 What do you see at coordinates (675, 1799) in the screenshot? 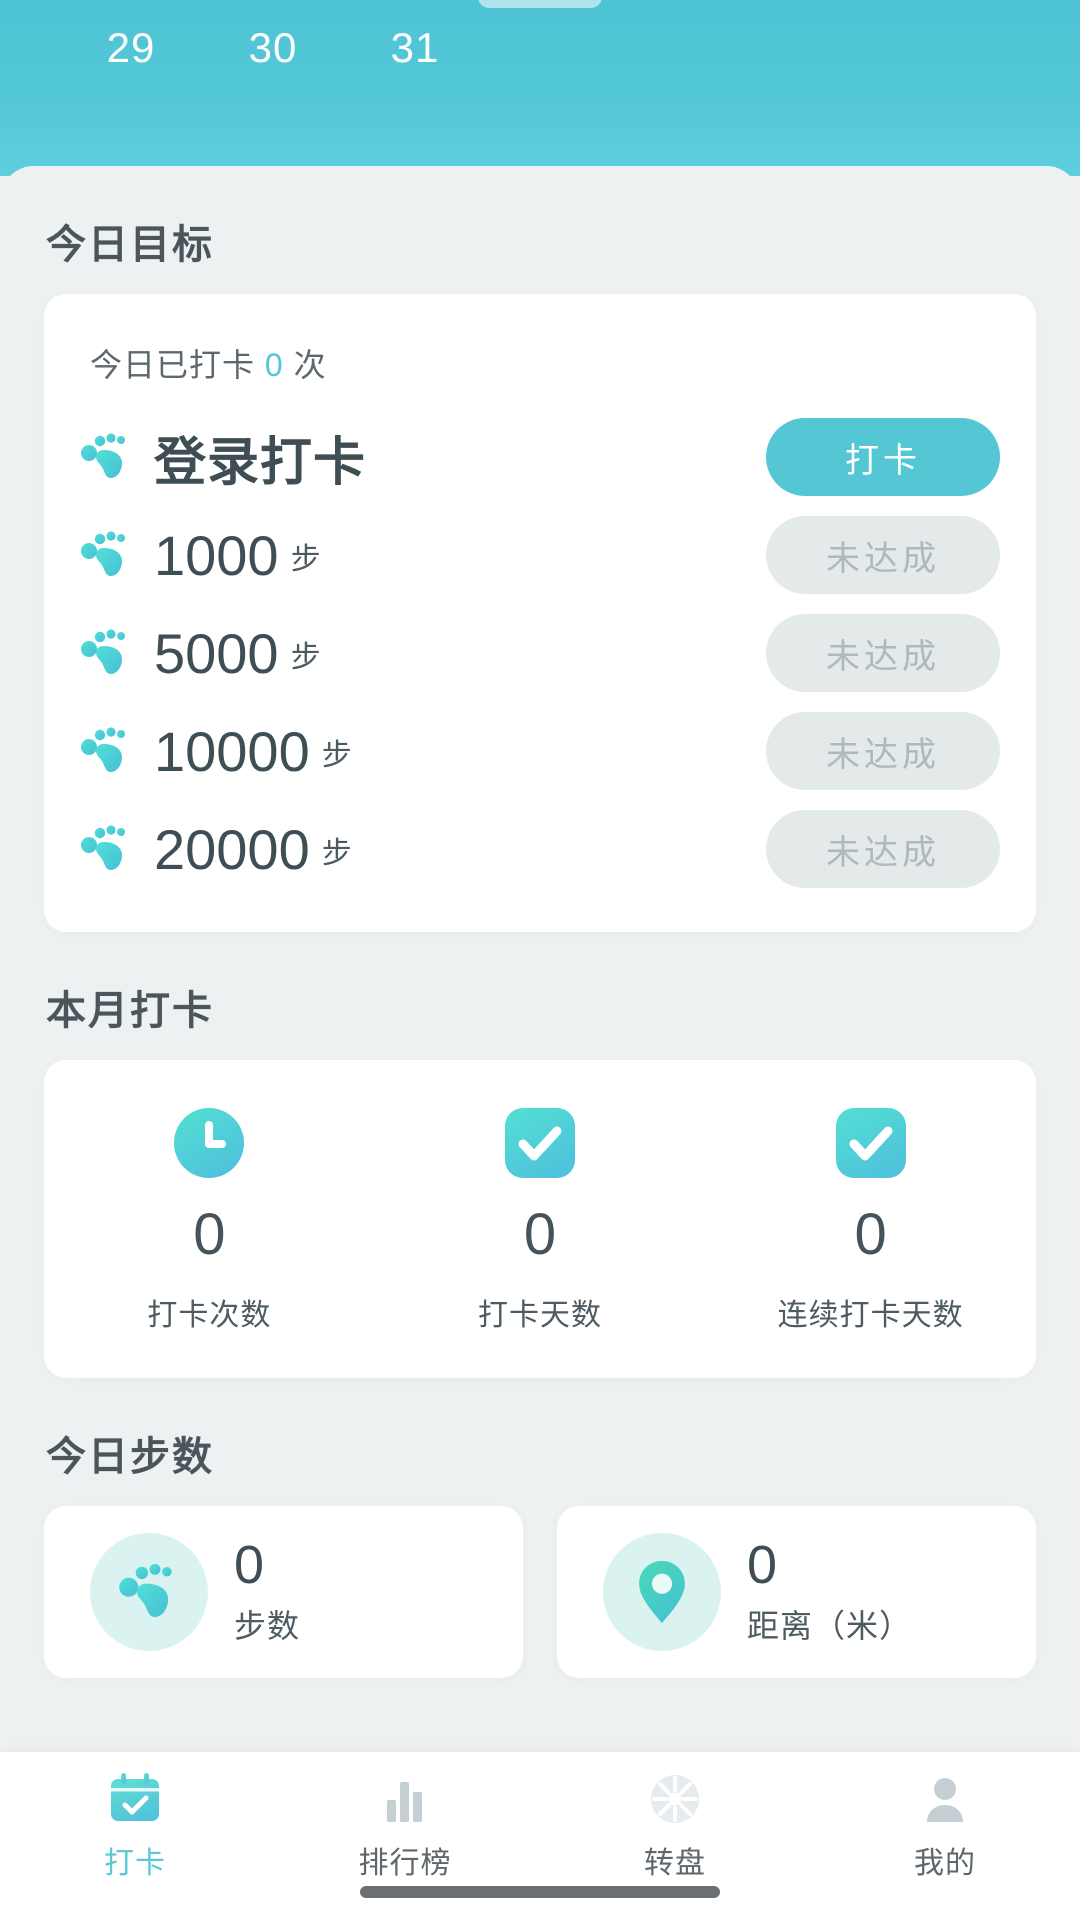
I see `wheel-icon` at bounding box center [675, 1799].